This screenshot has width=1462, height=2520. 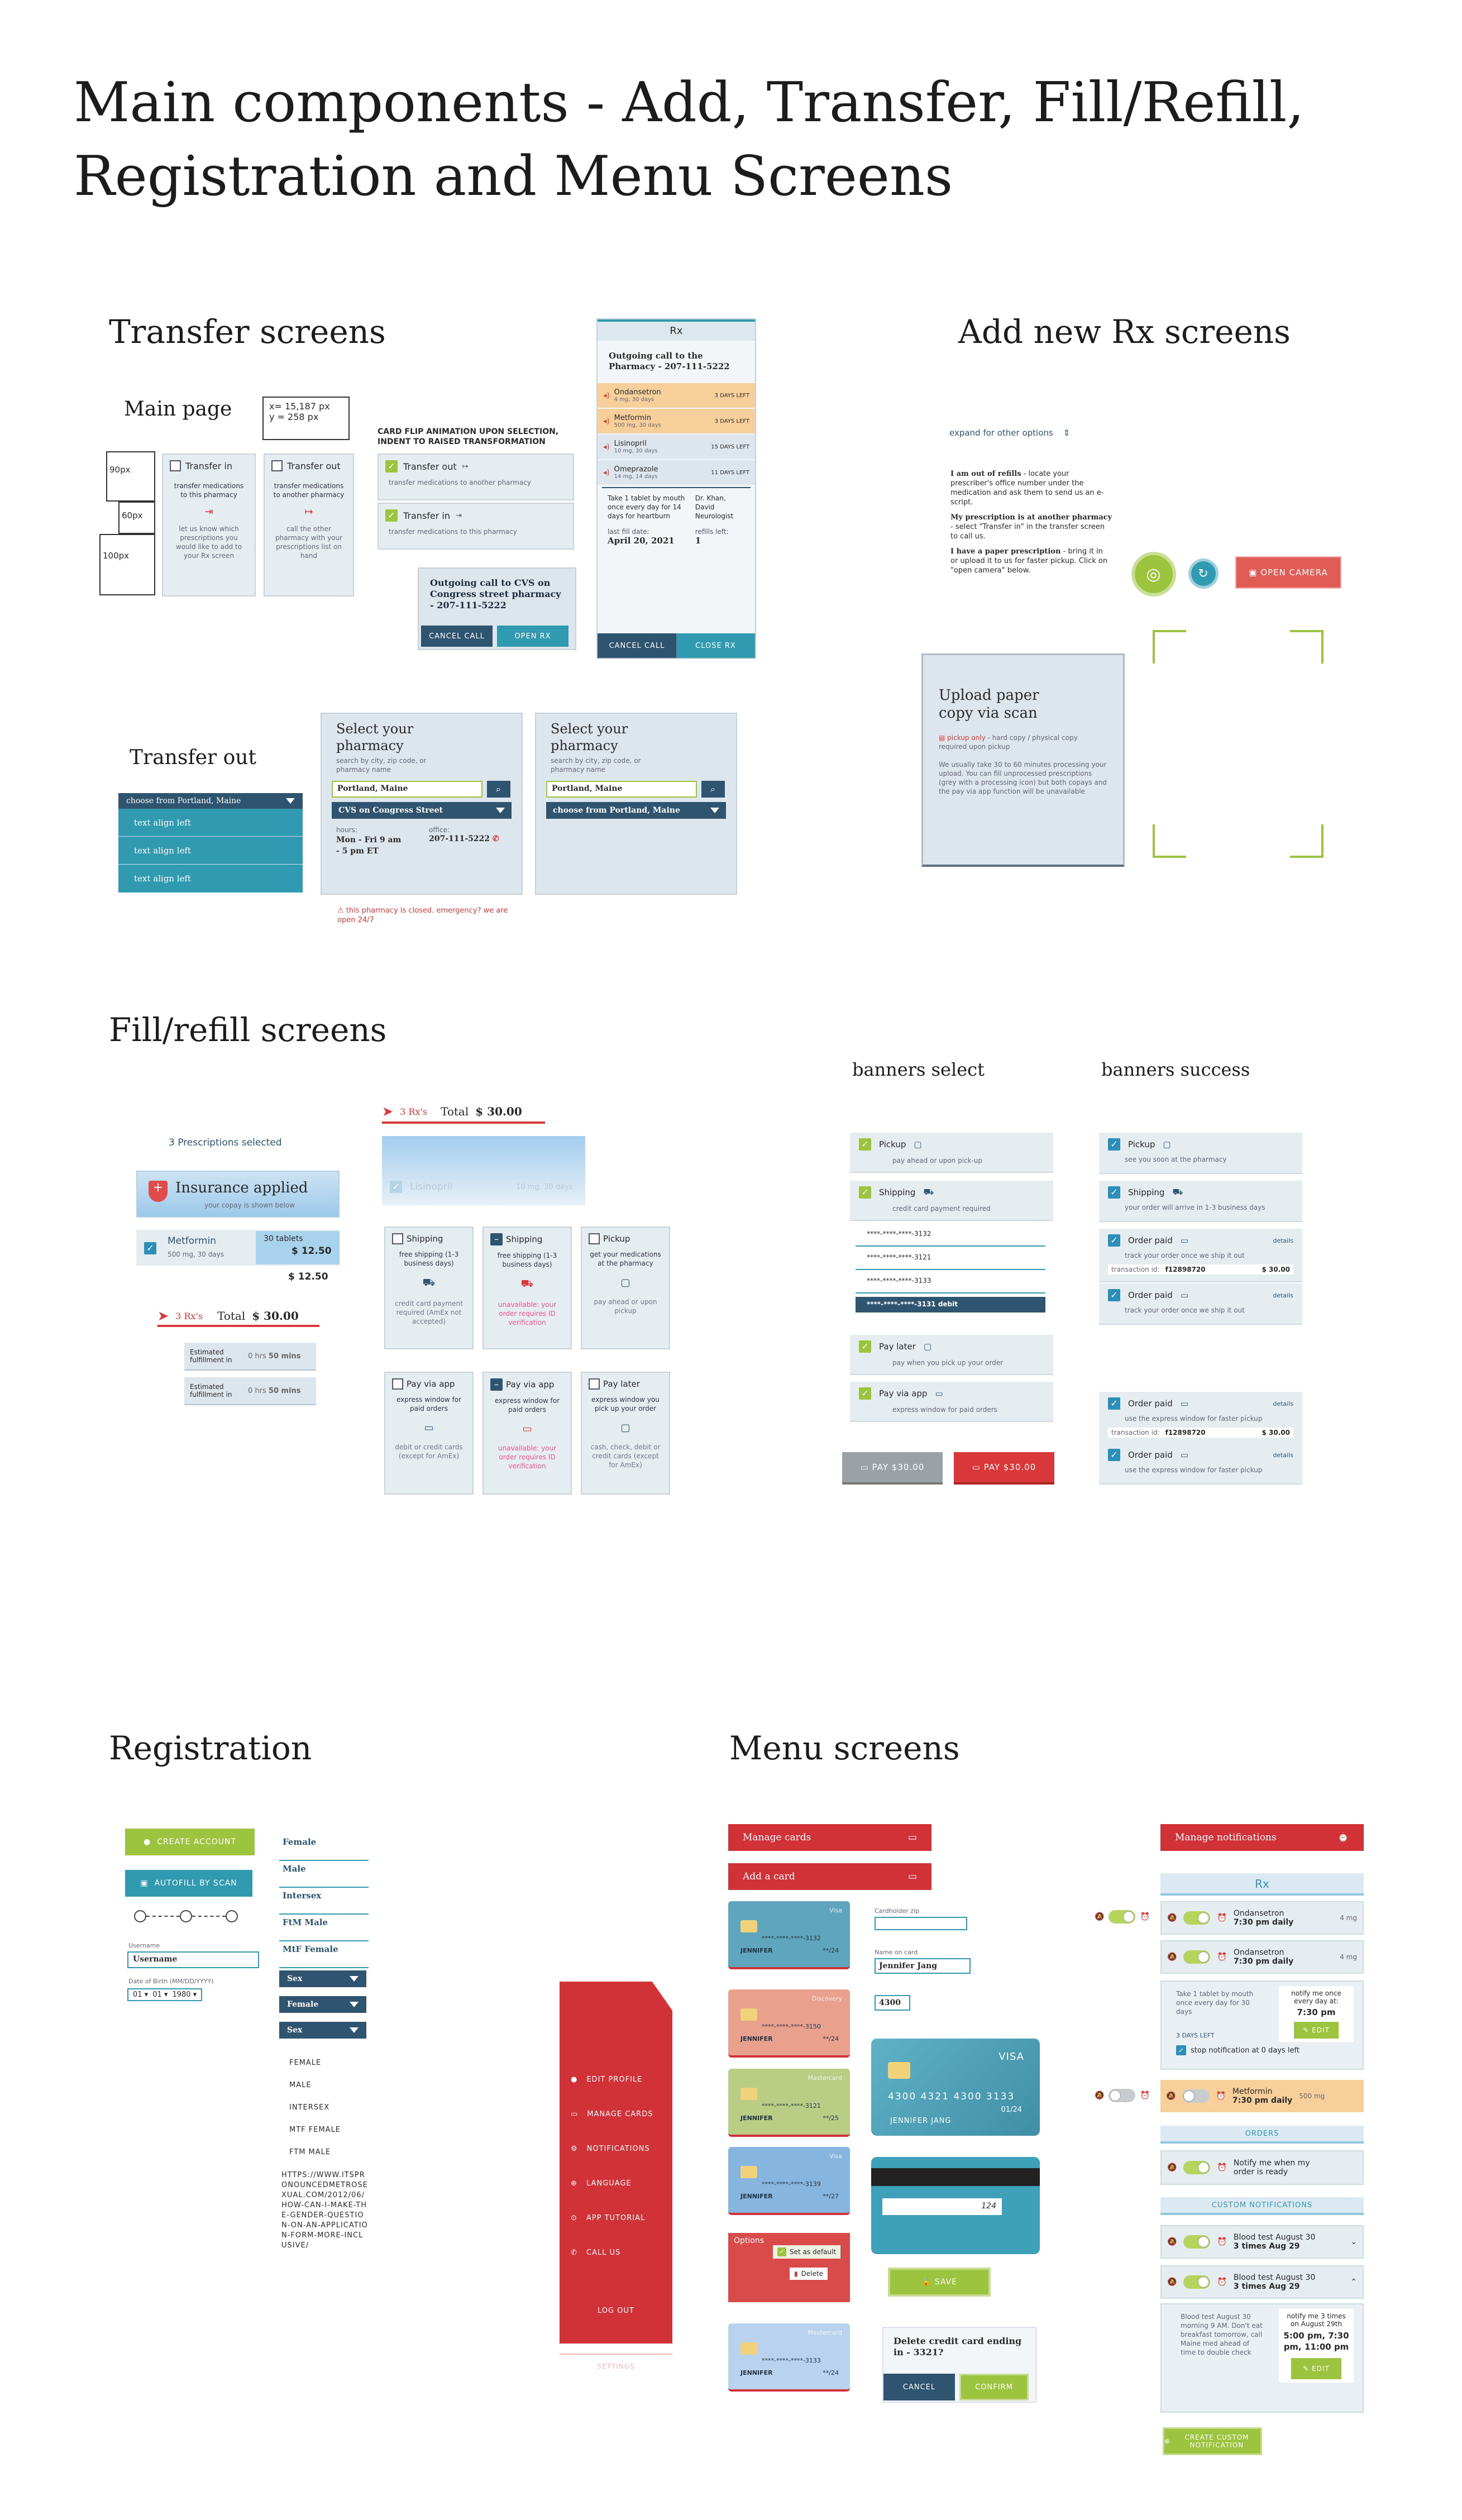 What do you see at coordinates (1212, 2441) in the screenshot?
I see `create-custom-notification-button: ⊕ CREATE CUSTOM NOTIFICATION` at bounding box center [1212, 2441].